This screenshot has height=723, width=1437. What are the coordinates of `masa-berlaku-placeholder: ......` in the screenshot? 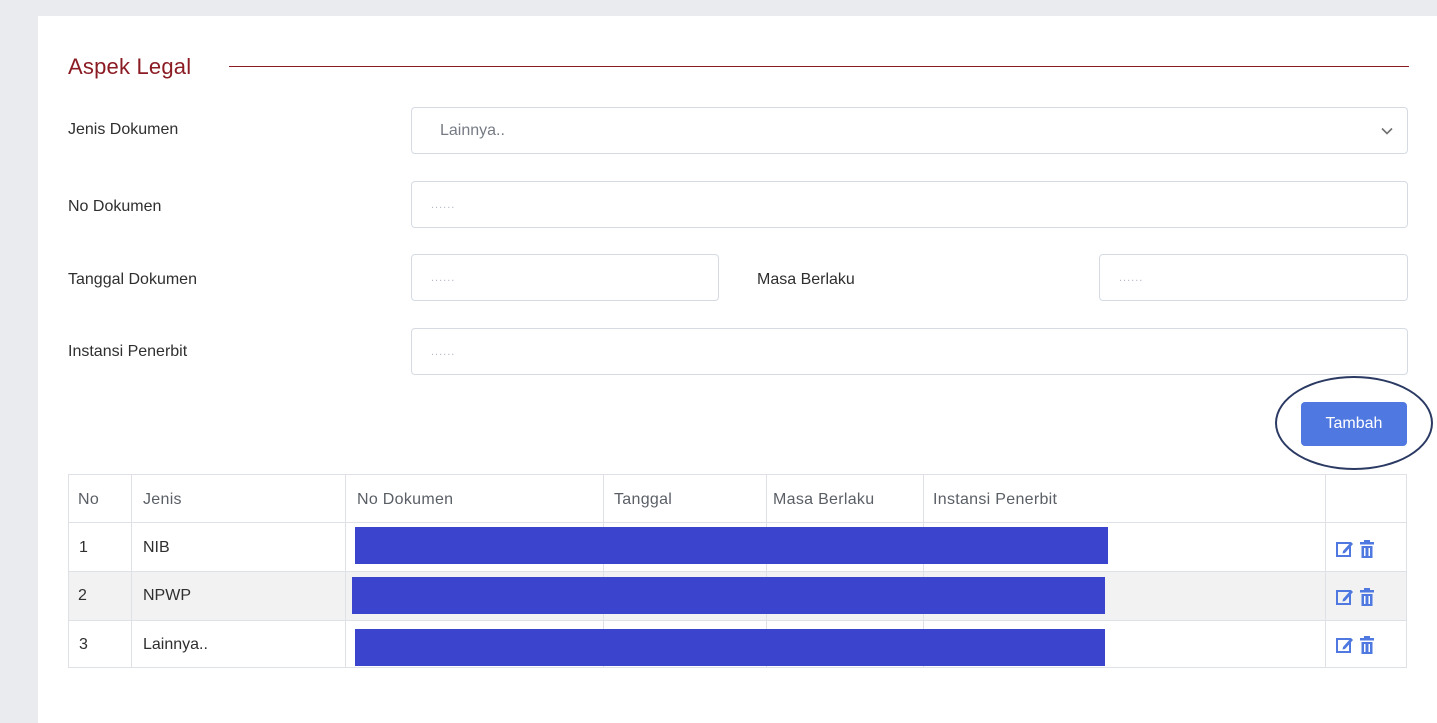 It's located at (1131, 277).